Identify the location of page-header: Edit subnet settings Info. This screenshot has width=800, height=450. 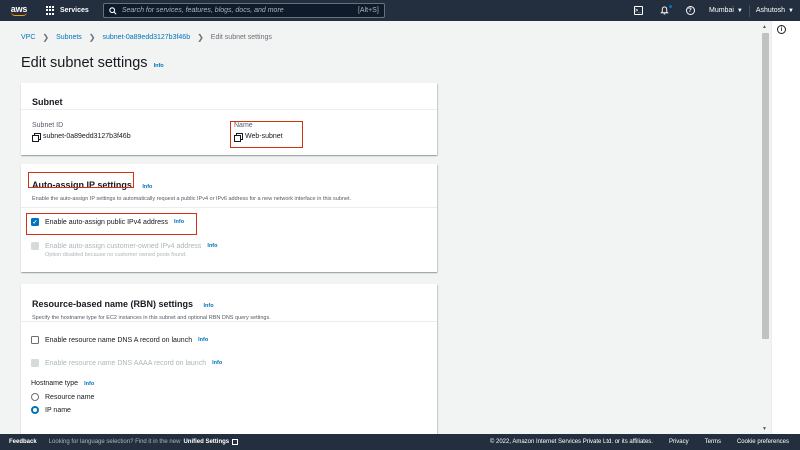
(92, 63).